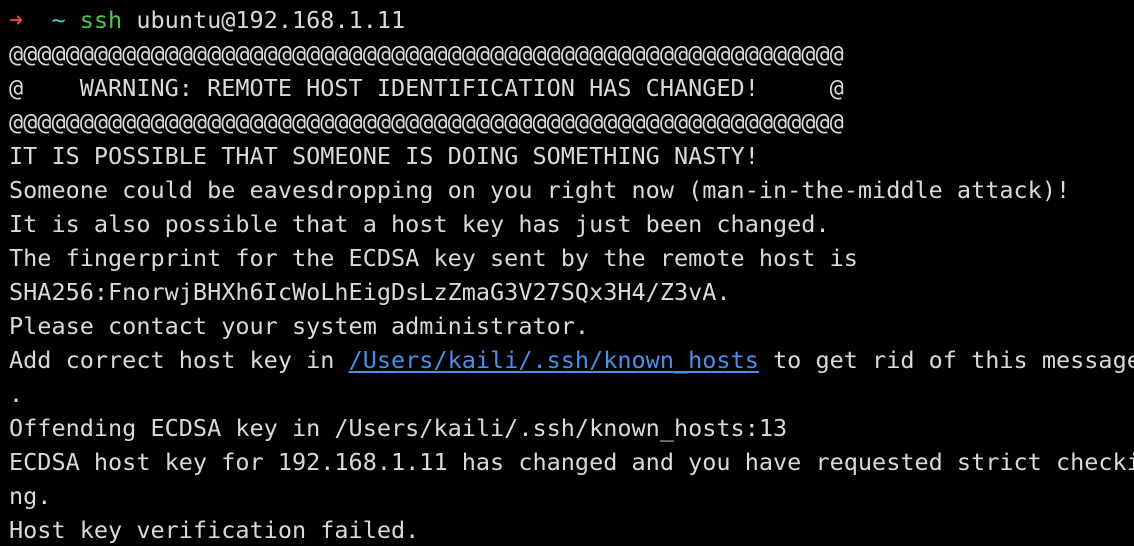 The width and height of the screenshot is (1134, 546). What do you see at coordinates (179, 360) in the screenshot?
I see `add-key-prefix: Add correct host key in` at bounding box center [179, 360].